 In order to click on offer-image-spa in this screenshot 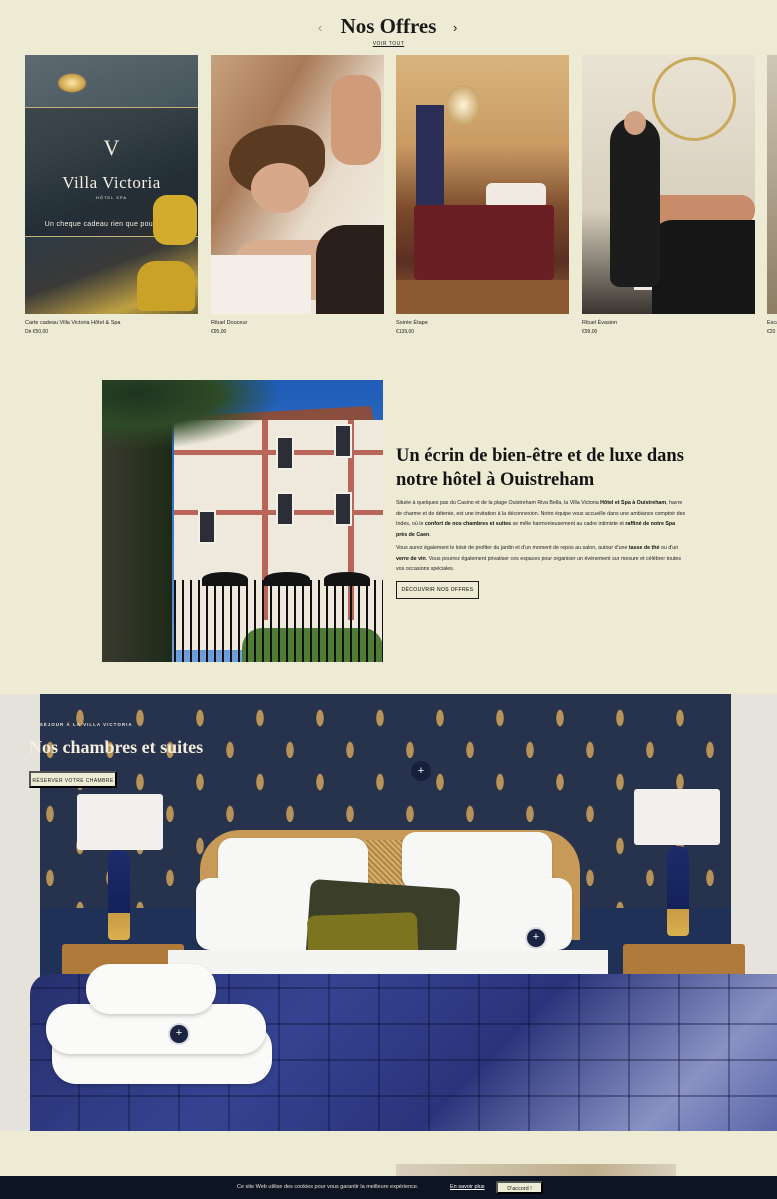, I will do `click(668, 184)`.